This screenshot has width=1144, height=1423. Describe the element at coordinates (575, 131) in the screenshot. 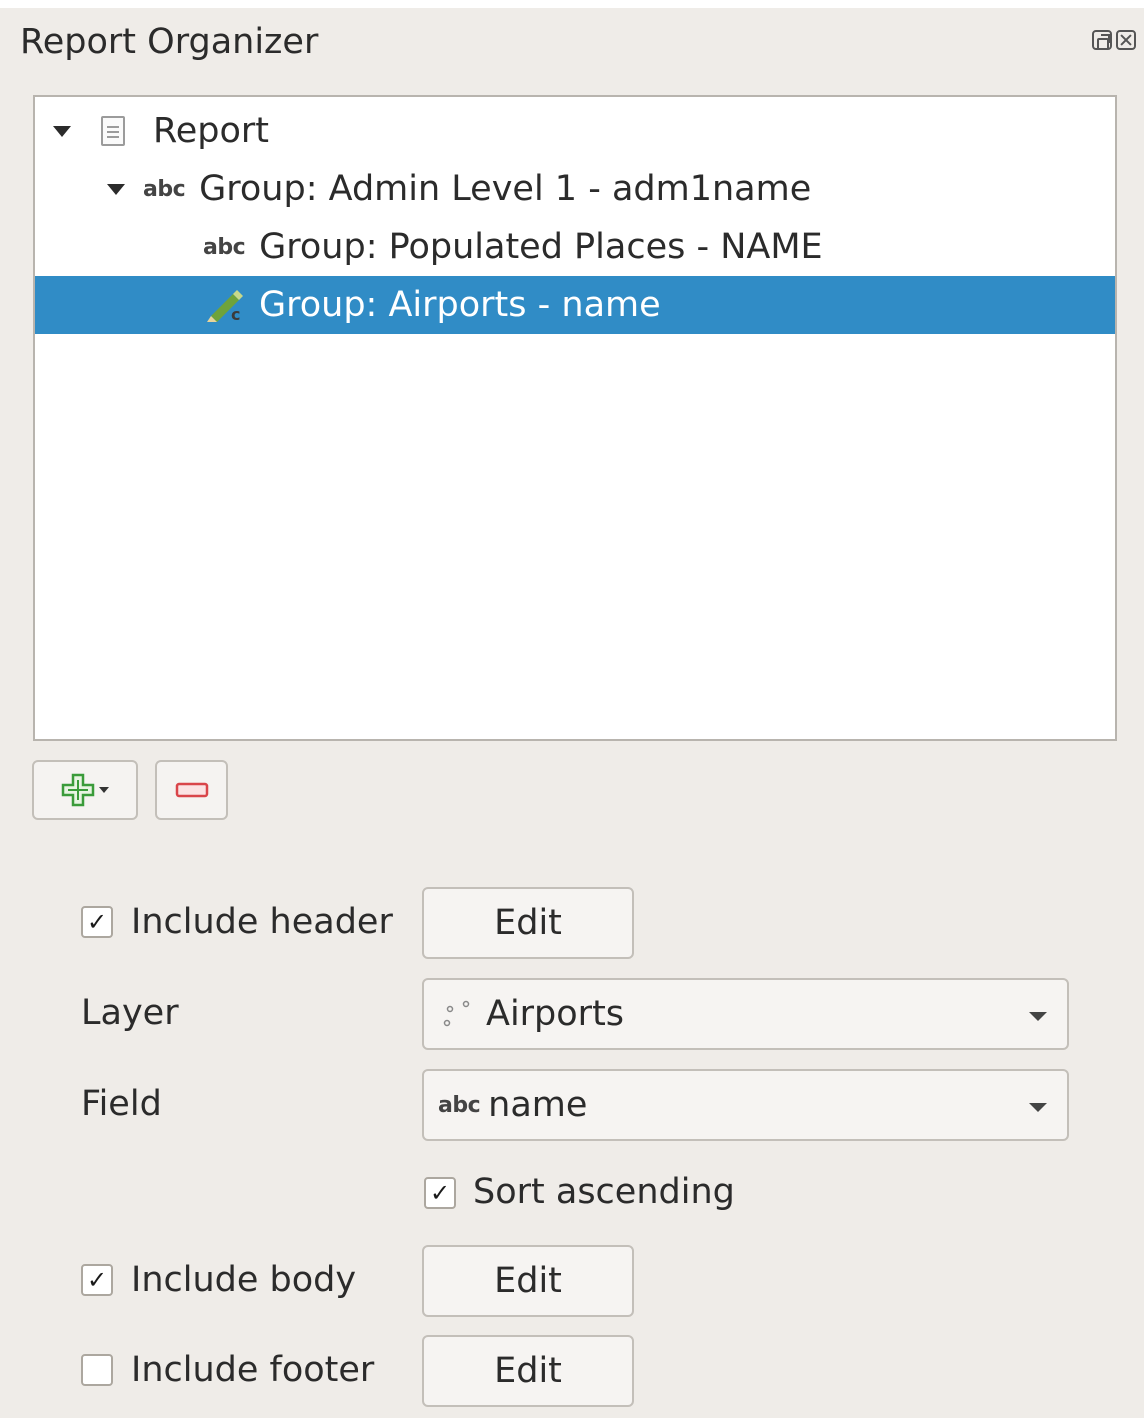

I see `tree-item-report: Report` at that location.